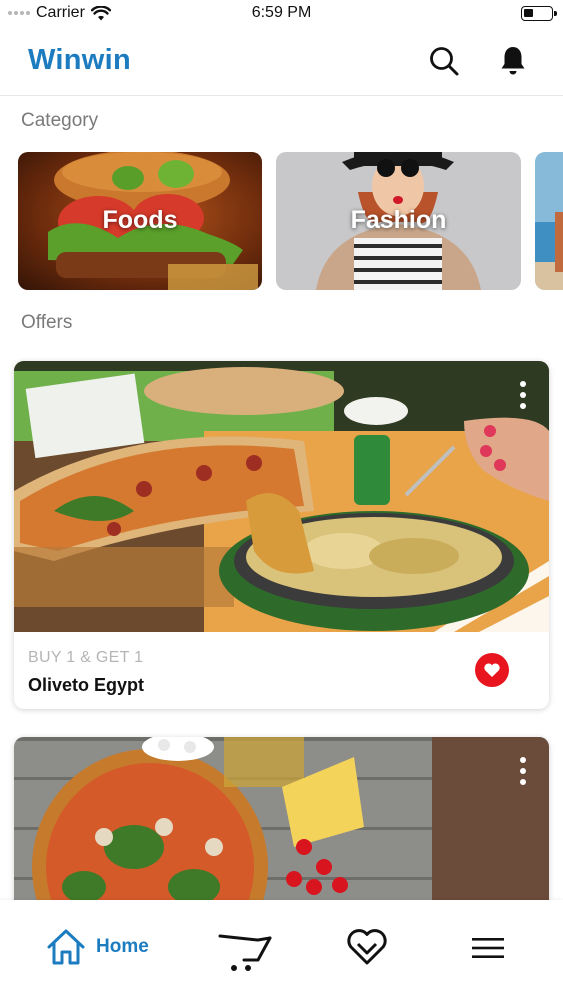  I want to click on category-card-partial, so click(549, 221).